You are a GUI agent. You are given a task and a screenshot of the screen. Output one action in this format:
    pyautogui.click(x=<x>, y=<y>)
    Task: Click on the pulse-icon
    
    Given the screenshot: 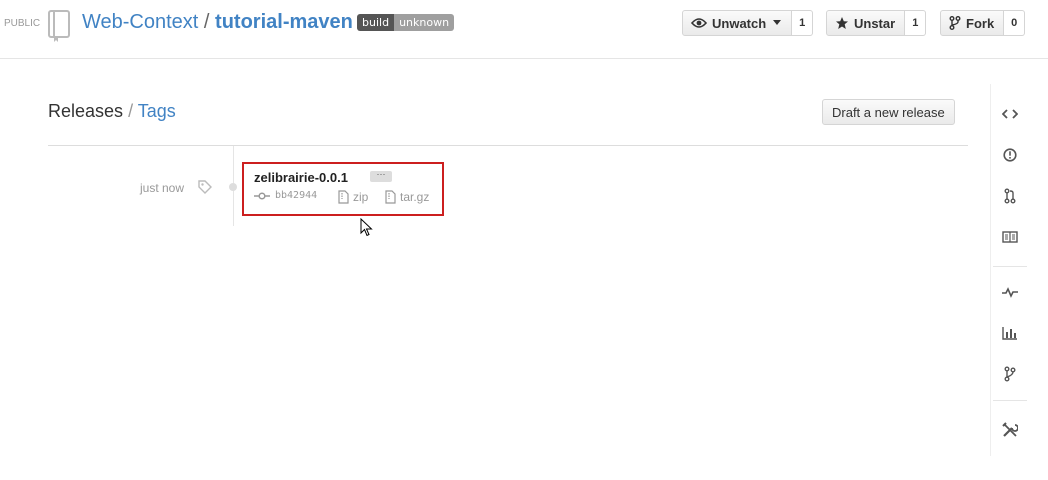 What is the action you would take?
    pyautogui.click(x=1010, y=292)
    